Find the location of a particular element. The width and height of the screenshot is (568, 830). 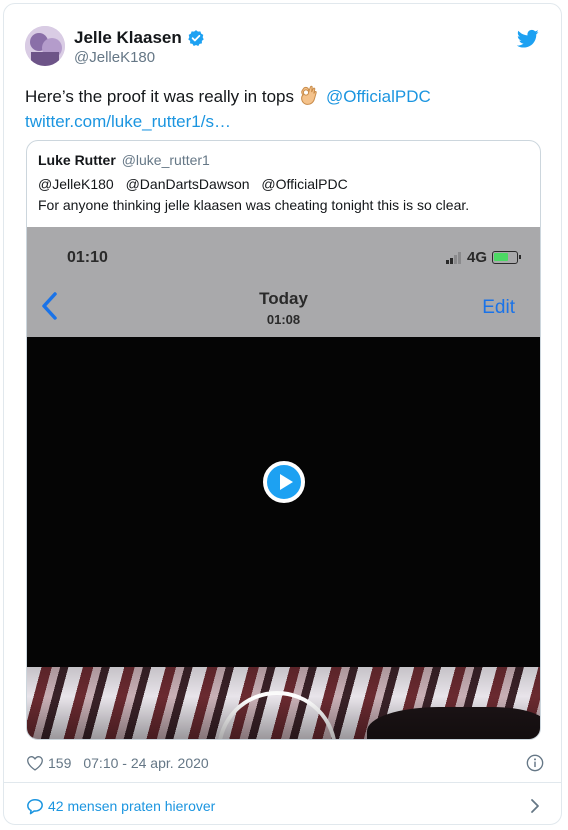

author-avatar is located at coordinates (45, 46).